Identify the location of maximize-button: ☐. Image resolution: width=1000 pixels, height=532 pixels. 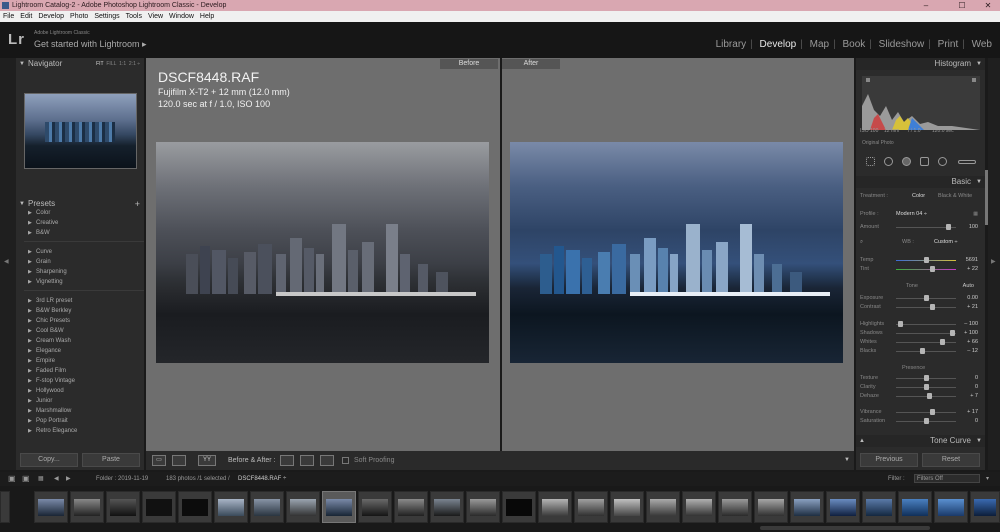
(962, 5).